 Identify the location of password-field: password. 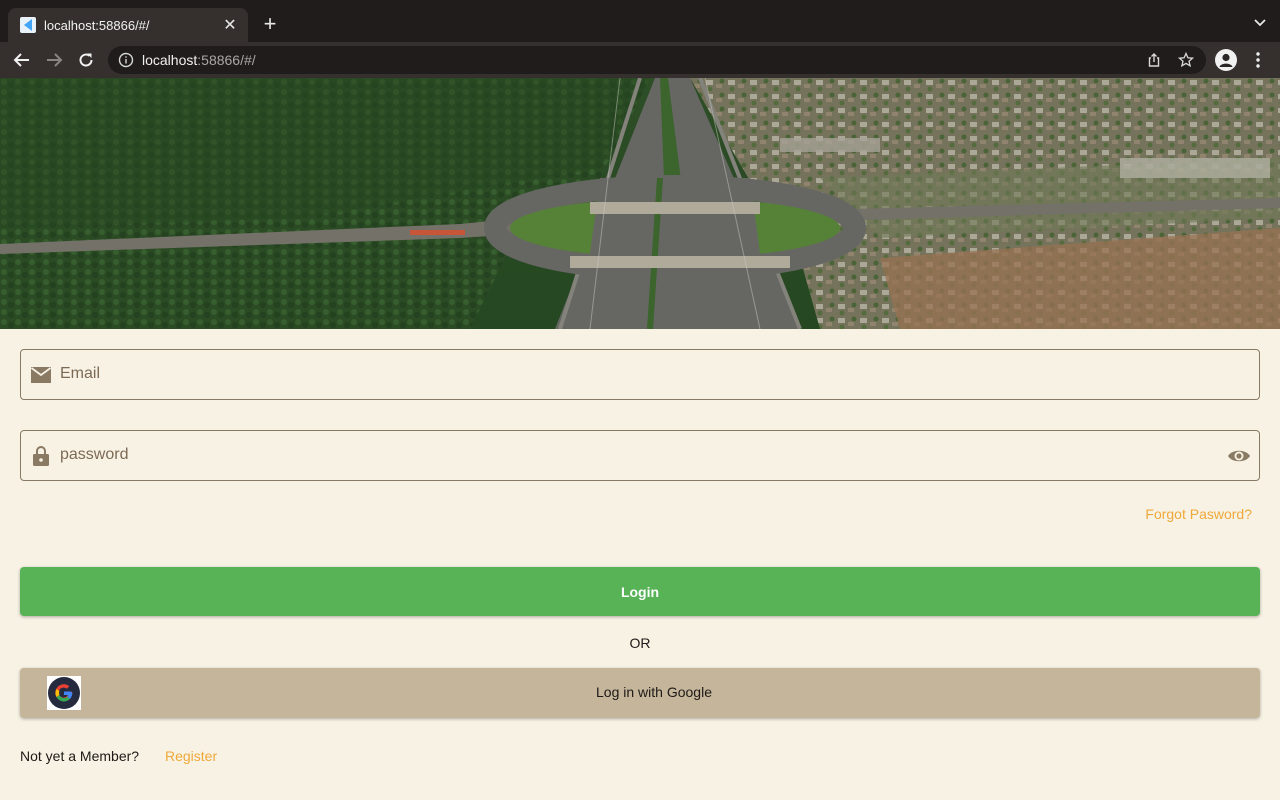
(640, 455).